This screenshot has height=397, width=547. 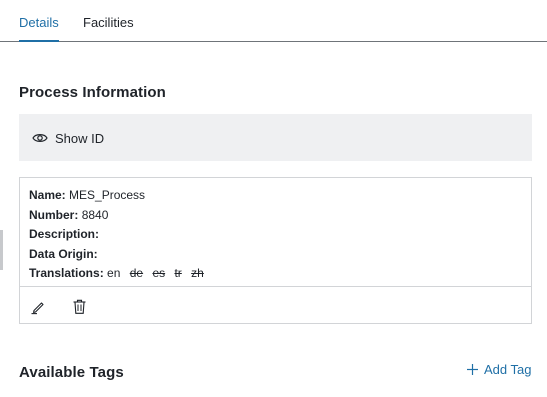 I want to click on show-id-button: Show ID, so click(x=68, y=138).